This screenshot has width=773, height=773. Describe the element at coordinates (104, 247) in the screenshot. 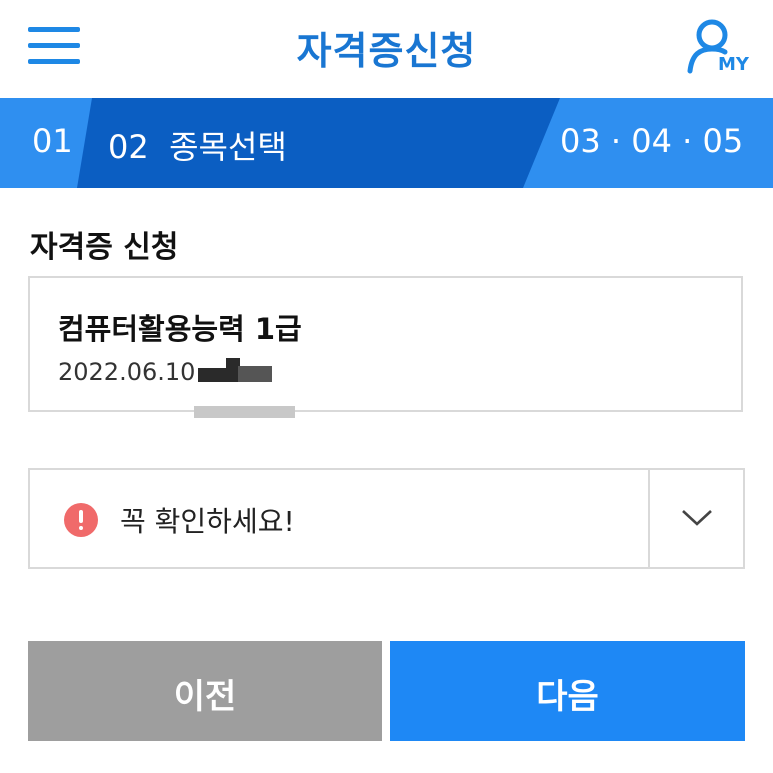

I see `section-title: 자격증 신청` at that location.